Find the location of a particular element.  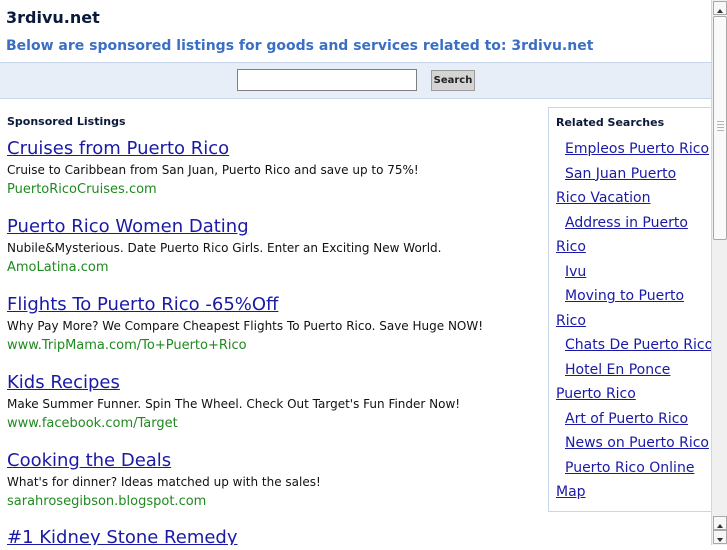

related-search-link: Ivu is located at coordinates (630, 272).